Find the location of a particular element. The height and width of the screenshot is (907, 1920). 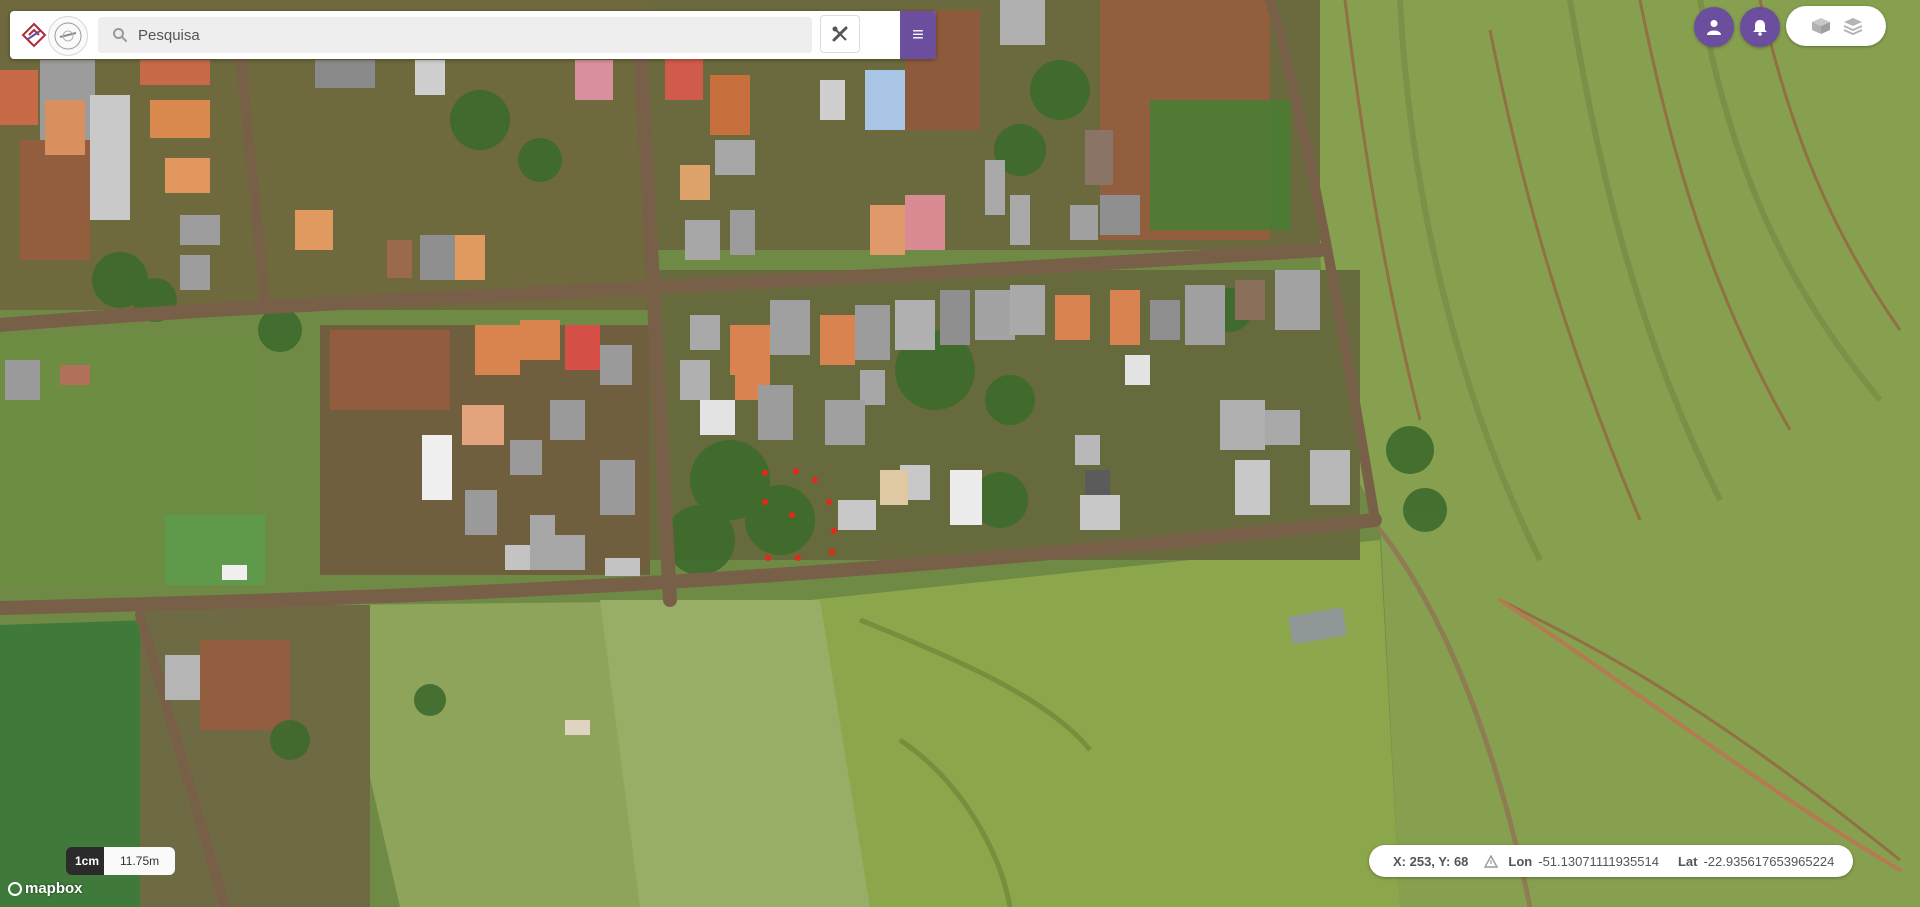

scale-distance-label: 11.75m is located at coordinates (140, 861).